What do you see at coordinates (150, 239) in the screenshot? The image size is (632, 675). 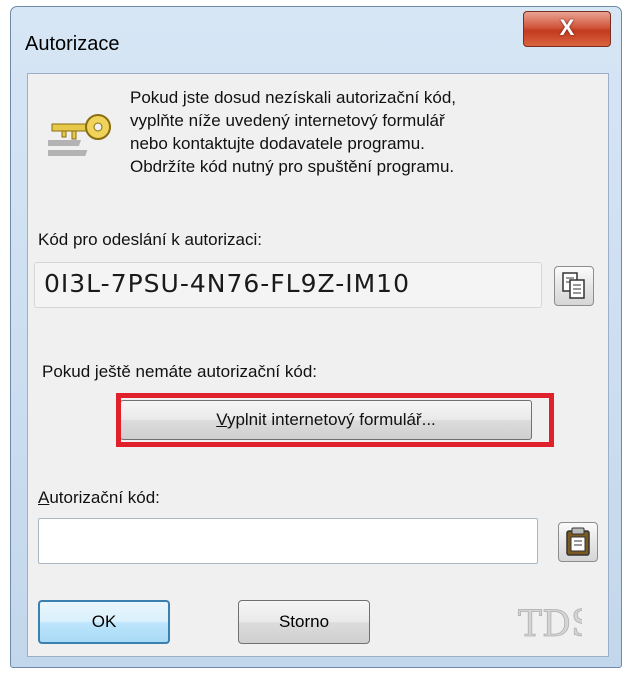 I see `send-code-label: Kód pro odeslání k autorizaci:` at bounding box center [150, 239].